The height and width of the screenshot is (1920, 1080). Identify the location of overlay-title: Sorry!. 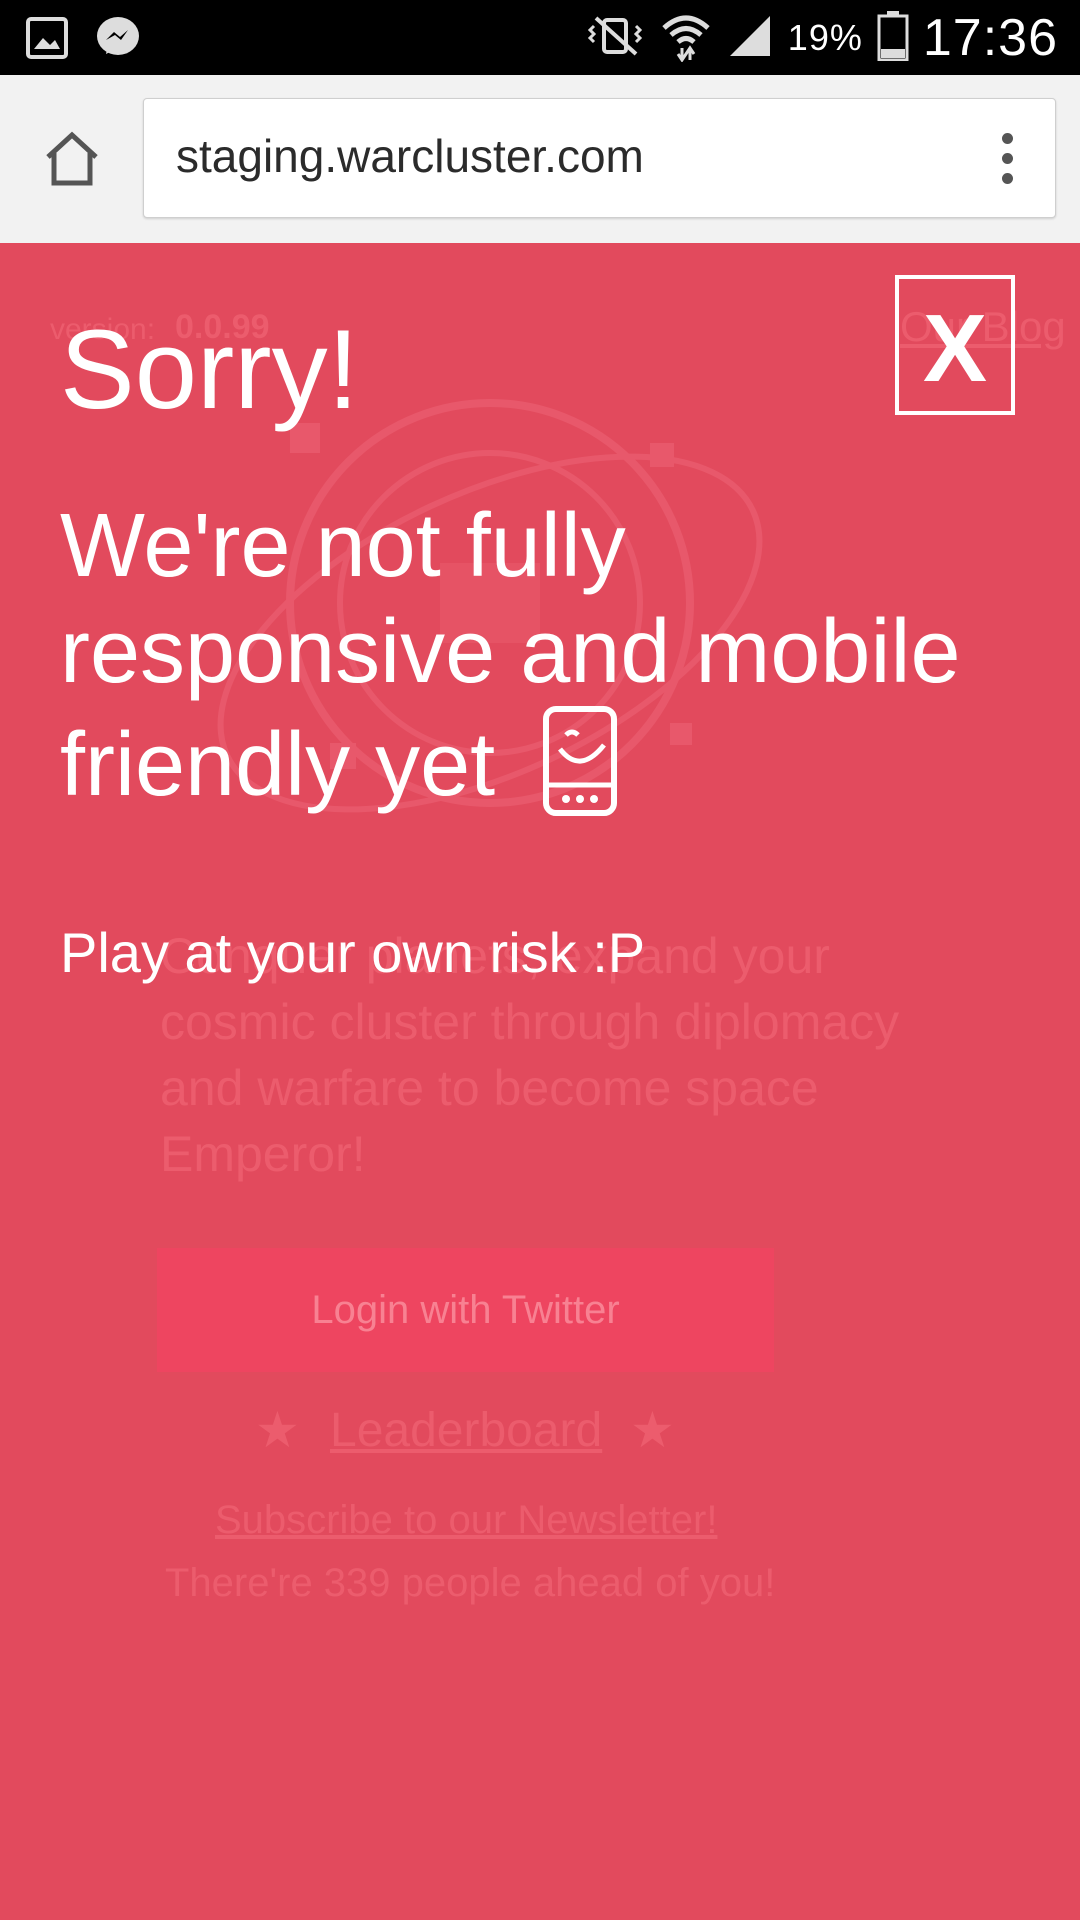
(209, 369).